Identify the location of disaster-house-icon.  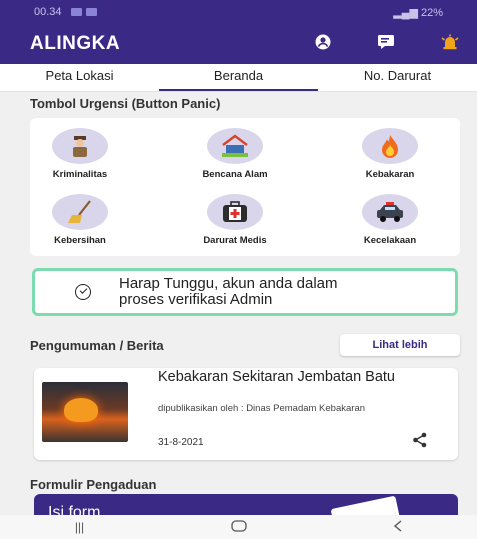
(235, 146).